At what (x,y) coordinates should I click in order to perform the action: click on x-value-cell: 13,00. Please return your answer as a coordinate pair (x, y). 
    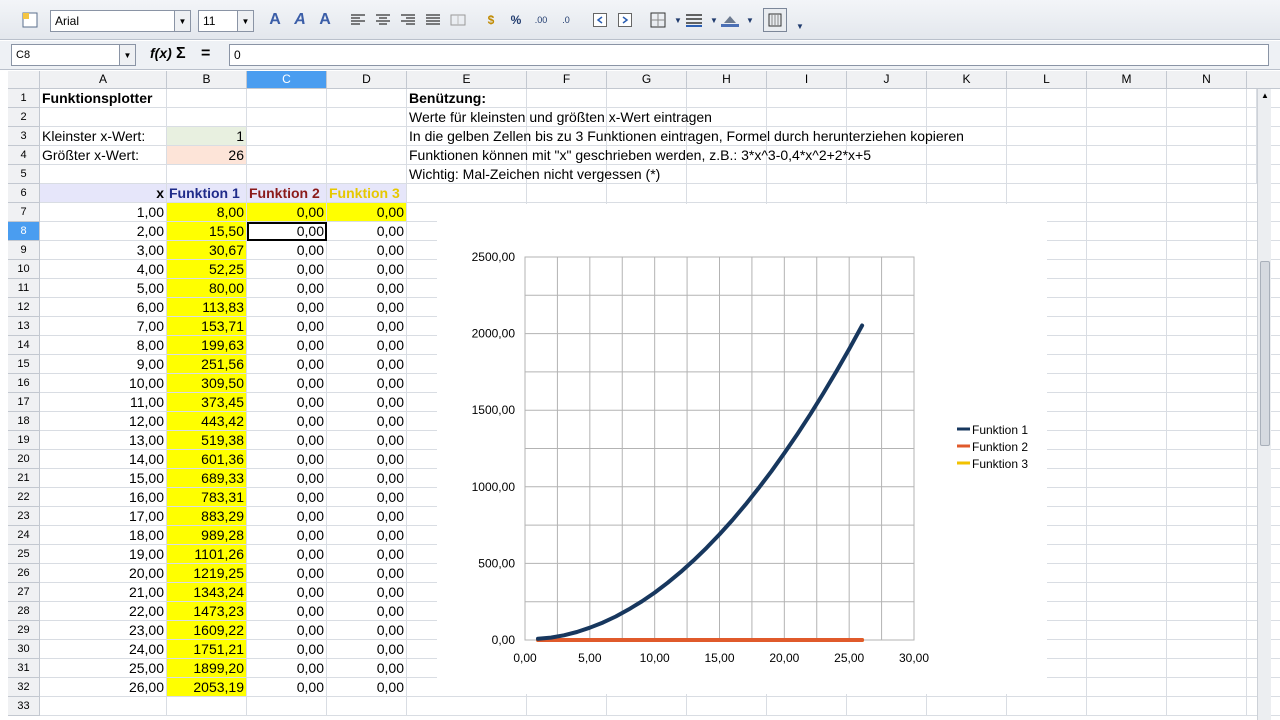
    Looking at the image, I should click on (103, 440).